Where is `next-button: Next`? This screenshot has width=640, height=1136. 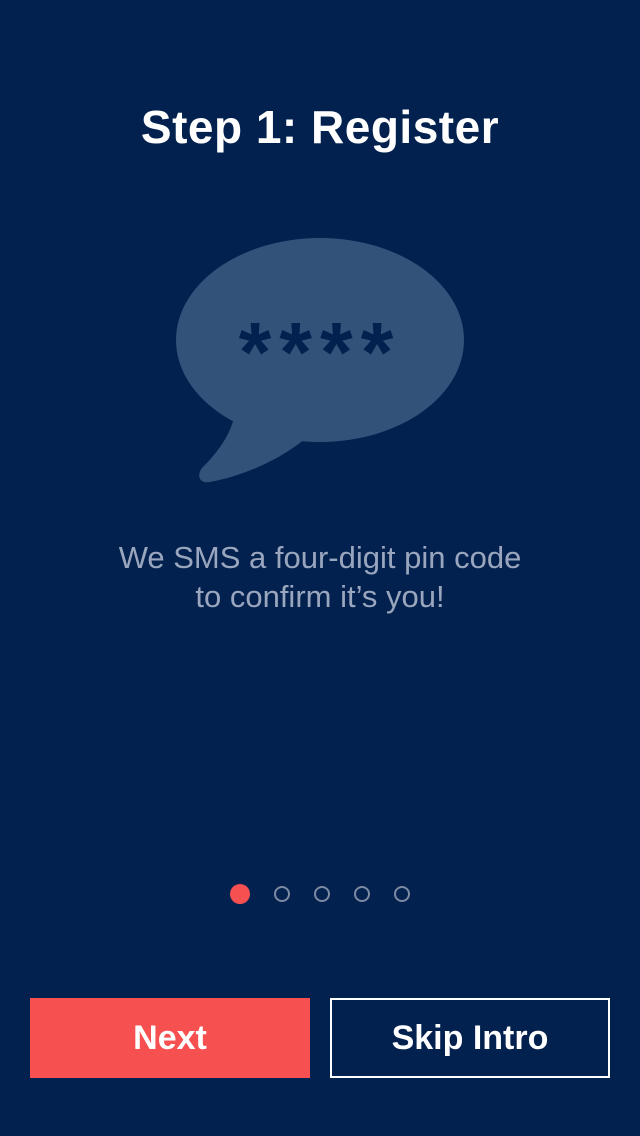
next-button: Next is located at coordinates (170, 1038).